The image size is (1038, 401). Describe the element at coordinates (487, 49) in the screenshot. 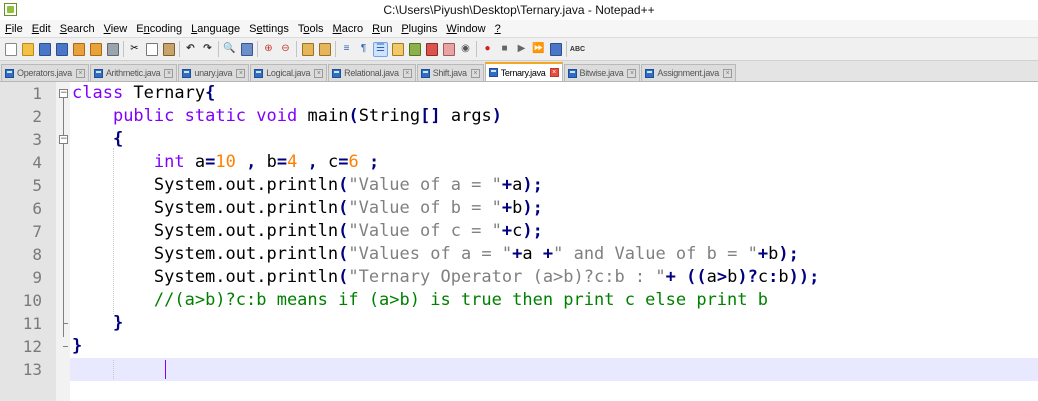

I see `record-macro-icon: ●` at that location.